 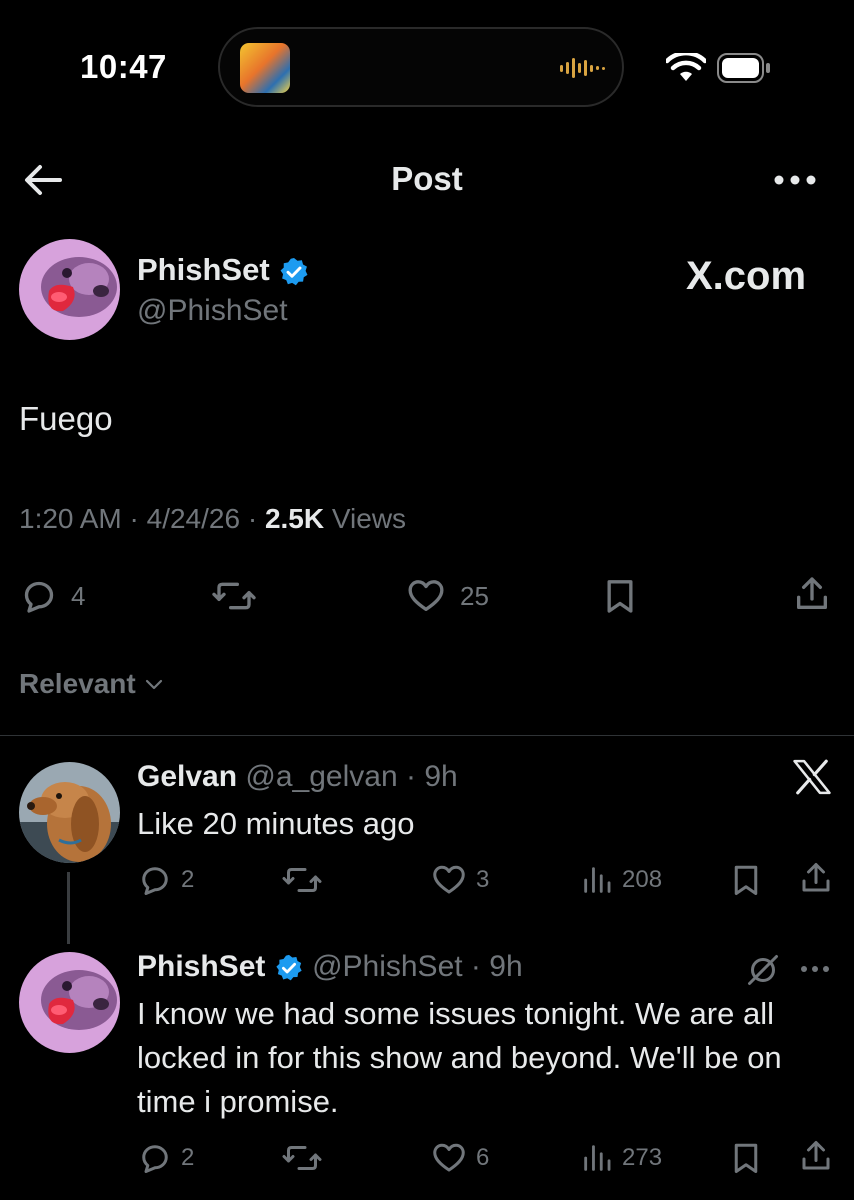 What do you see at coordinates (321, 776) in the screenshot?
I see `reply-author-handle: @a_gelvan` at bounding box center [321, 776].